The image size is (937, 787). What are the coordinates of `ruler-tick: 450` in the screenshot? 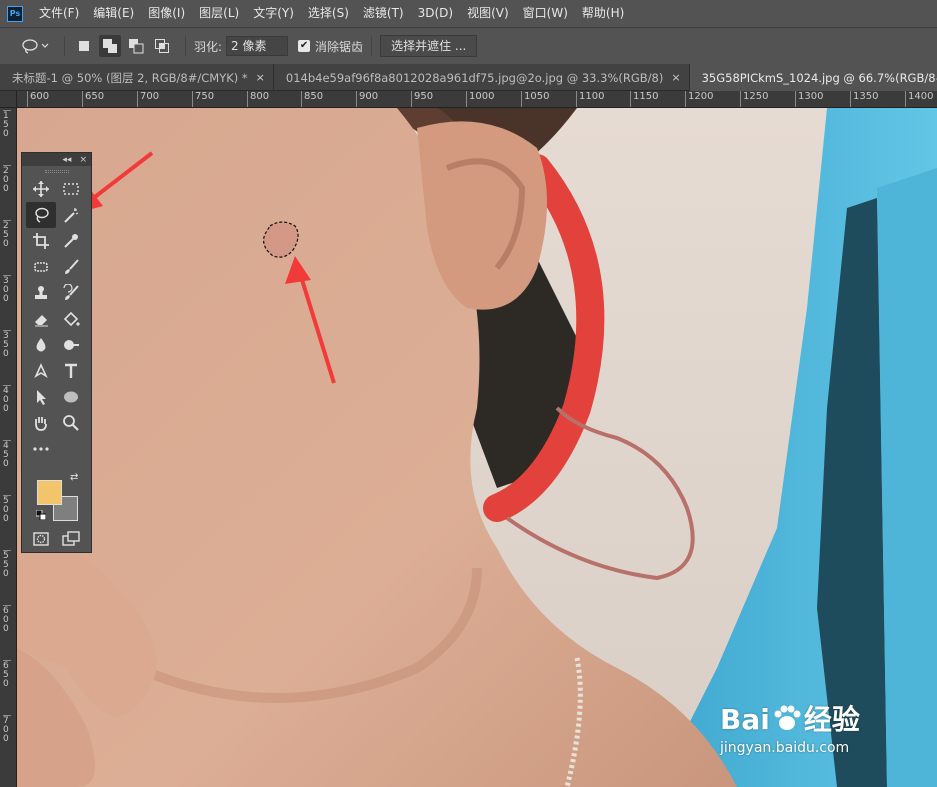 It's located at (7, 454).